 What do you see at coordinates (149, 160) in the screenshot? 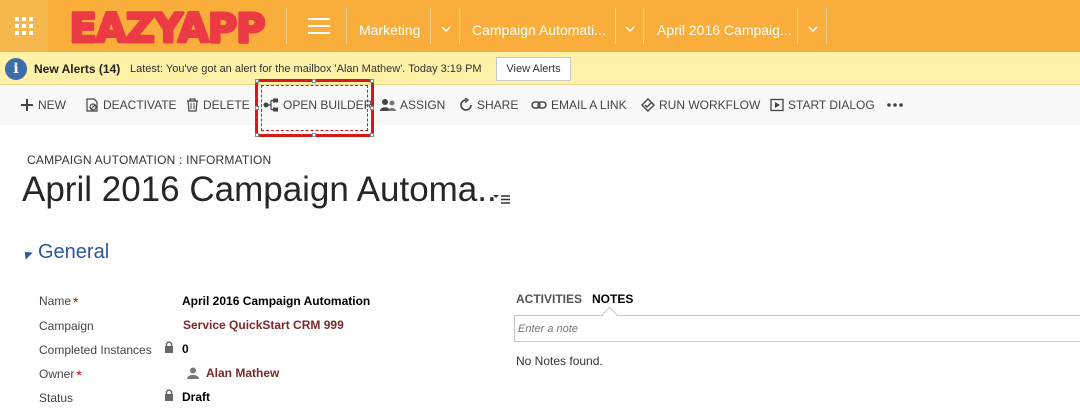
I see `entity-form-label: CAMPAIGN AUTOMATION : INFORMATION` at bounding box center [149, 160].